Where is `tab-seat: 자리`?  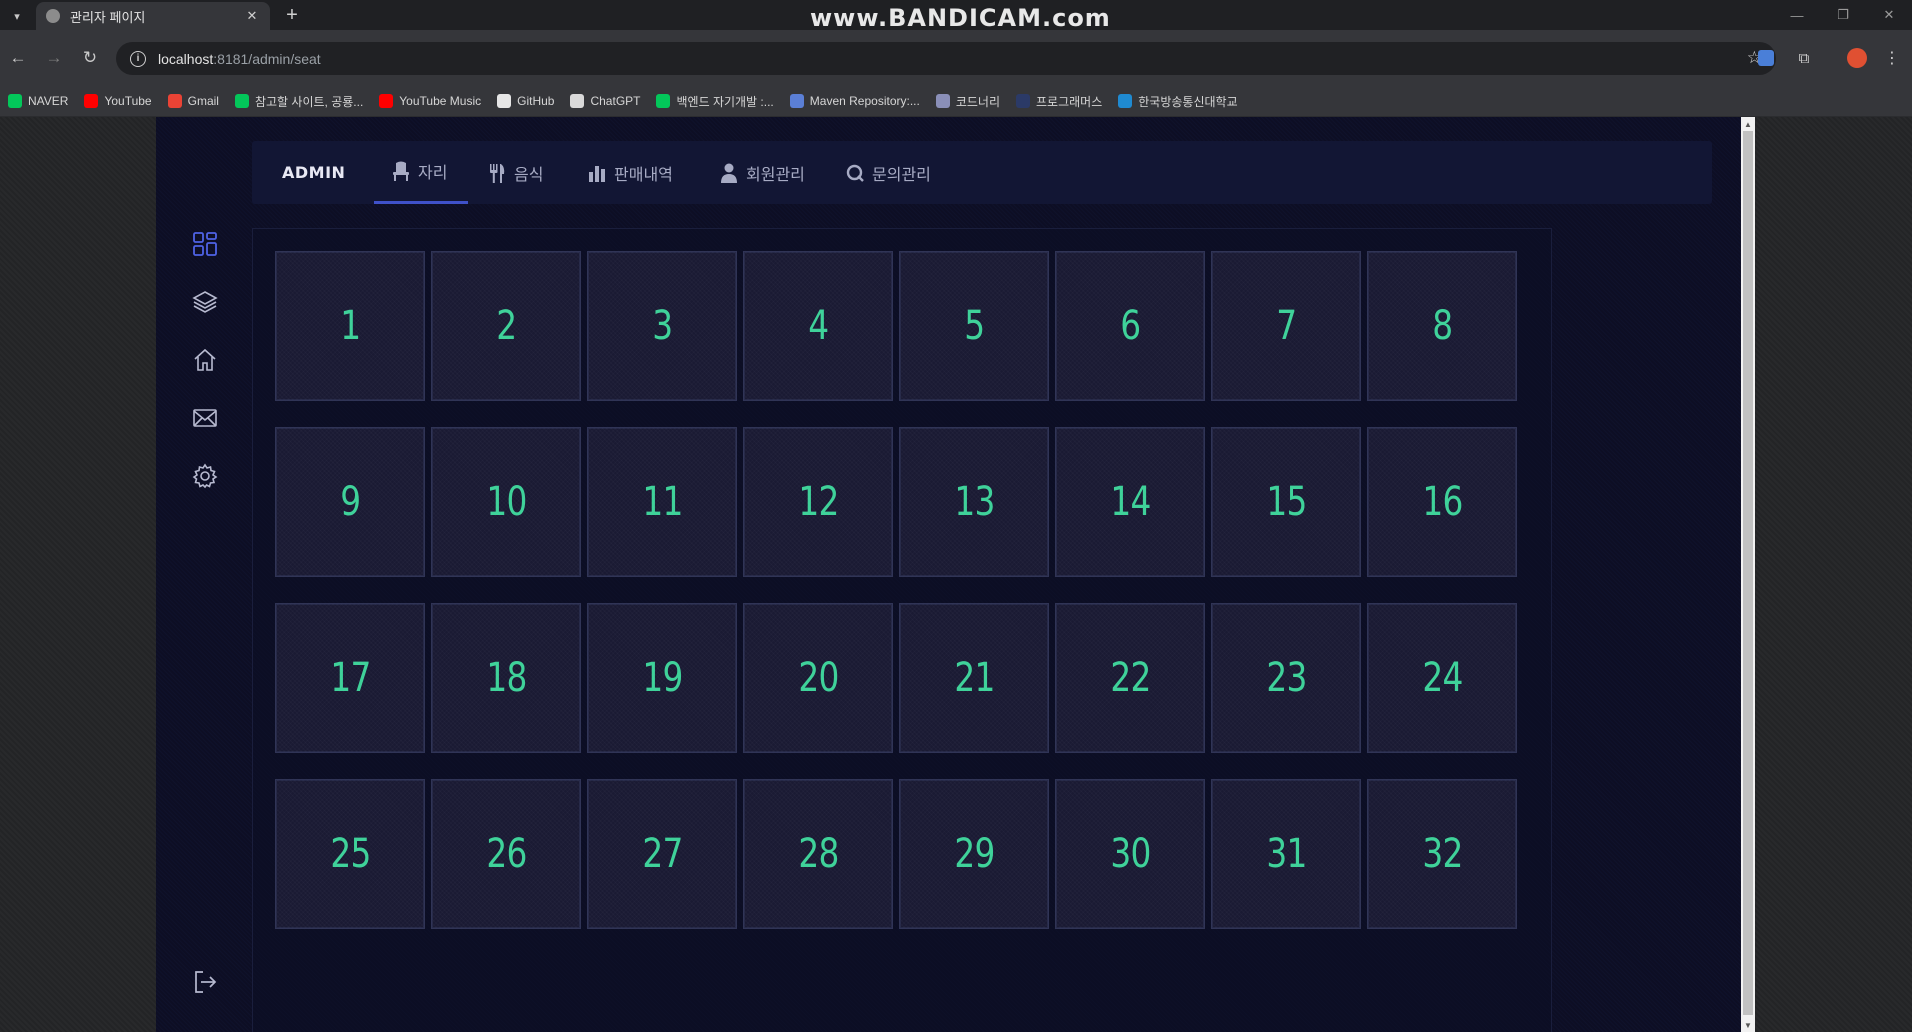
tab-seat: 자리 is located at coordinates (421, 172).